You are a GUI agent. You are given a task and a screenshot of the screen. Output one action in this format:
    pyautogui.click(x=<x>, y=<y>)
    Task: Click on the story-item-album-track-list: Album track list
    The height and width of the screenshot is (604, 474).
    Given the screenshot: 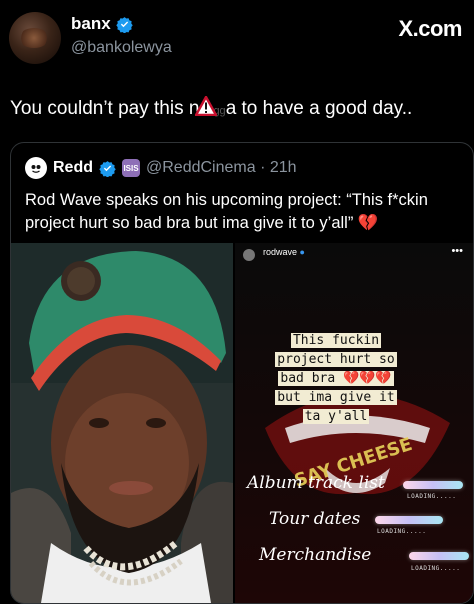 What is the action you would take?
    pyautogui.click(x=316, y=483)
    